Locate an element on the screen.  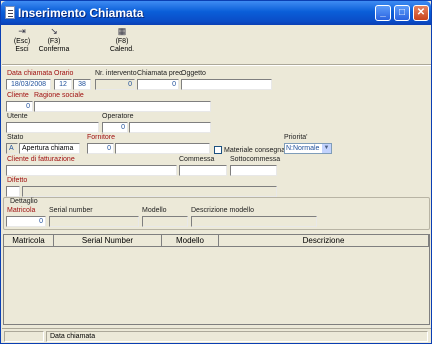
stato-desc-field: Apertura chiama is located at coordinates (49, 148).